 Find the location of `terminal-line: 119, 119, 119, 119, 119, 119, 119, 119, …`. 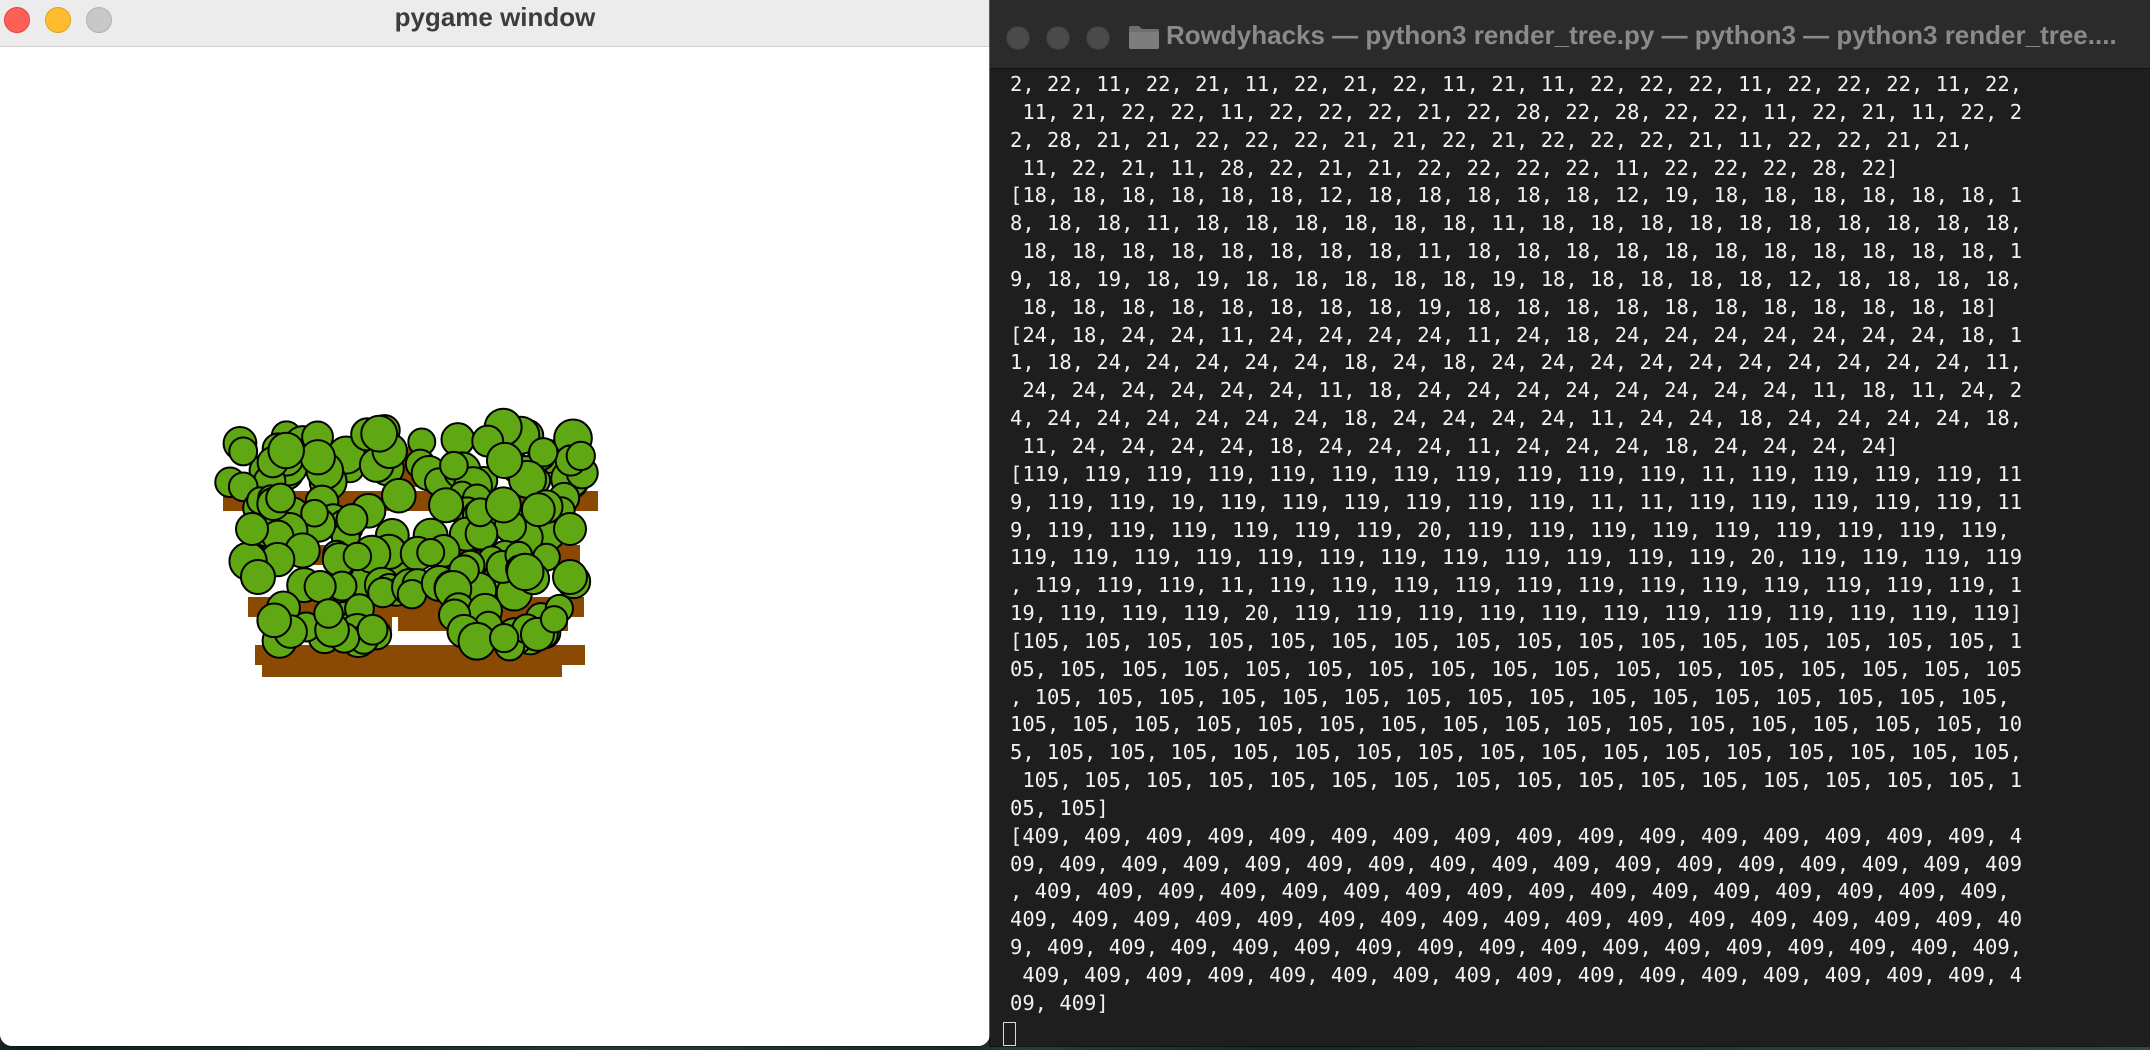

terminal-line: 119, 119, 119, 119, 119, 119, 119, 119, … is located at coordinates (1516, 557).